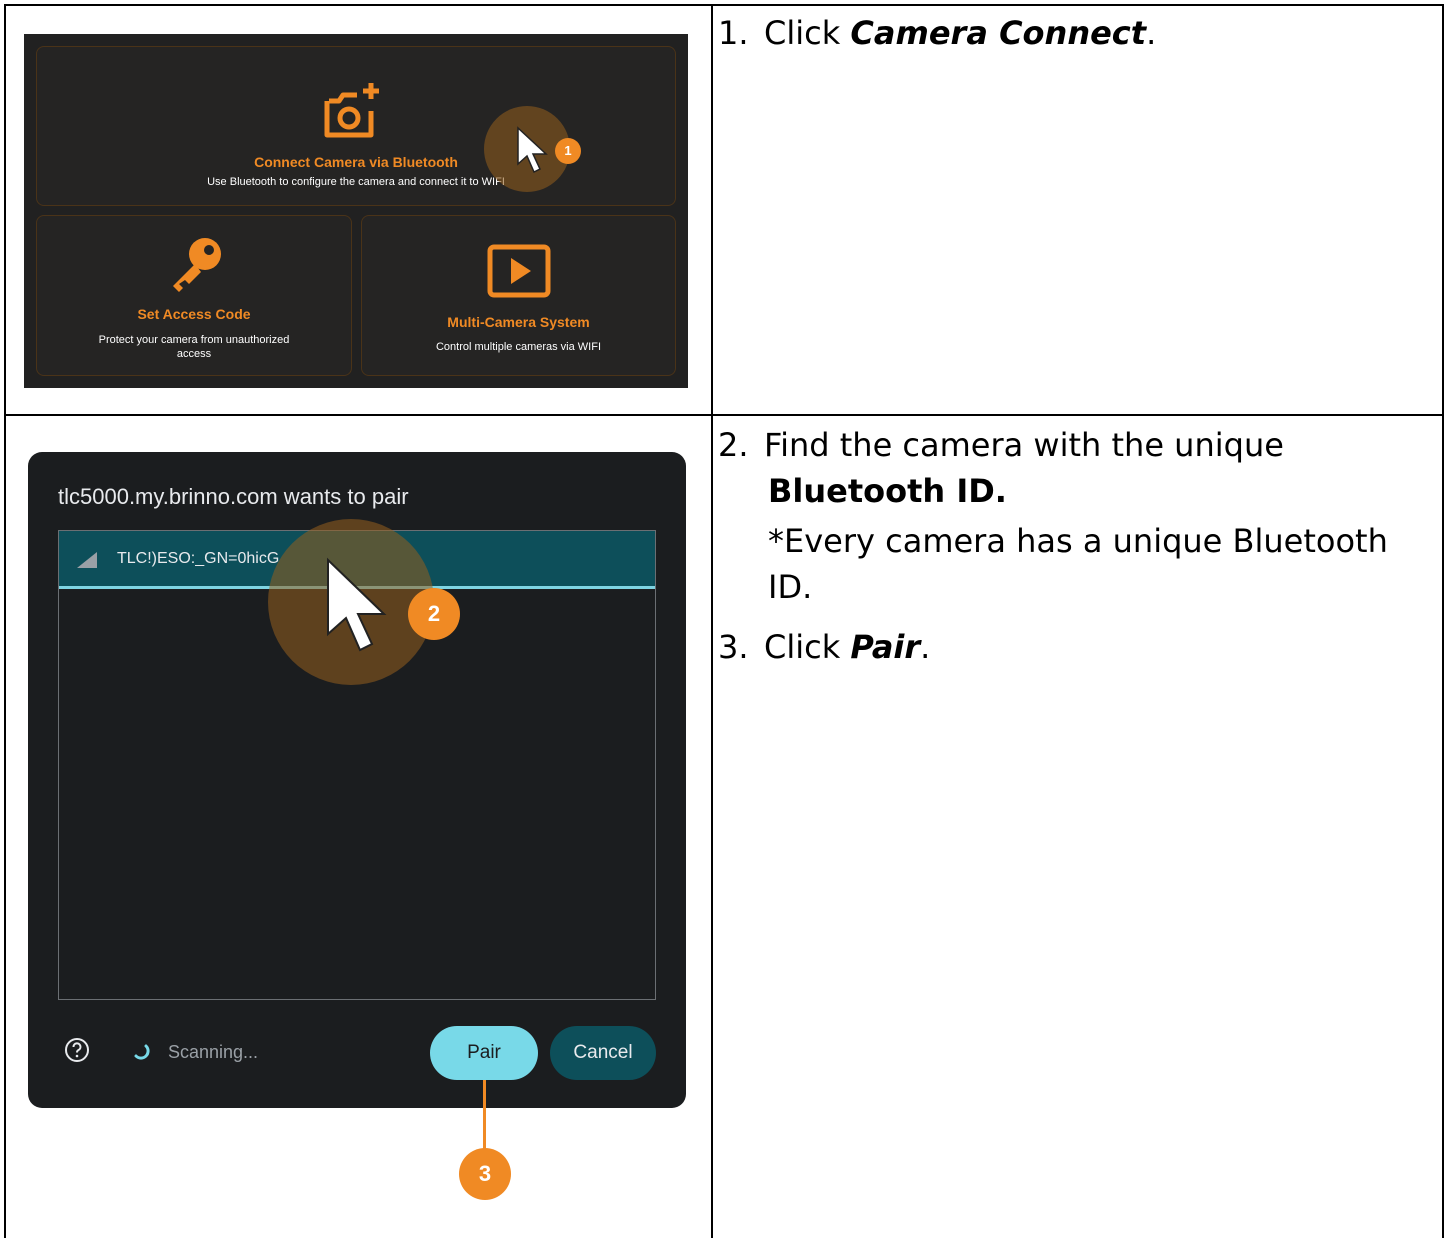  What do you see at coordinates (198, 558) in the screenshot?
I see `device-name: TLC!)ESO:_GN=0hicG` at bounding box center [198, 558].